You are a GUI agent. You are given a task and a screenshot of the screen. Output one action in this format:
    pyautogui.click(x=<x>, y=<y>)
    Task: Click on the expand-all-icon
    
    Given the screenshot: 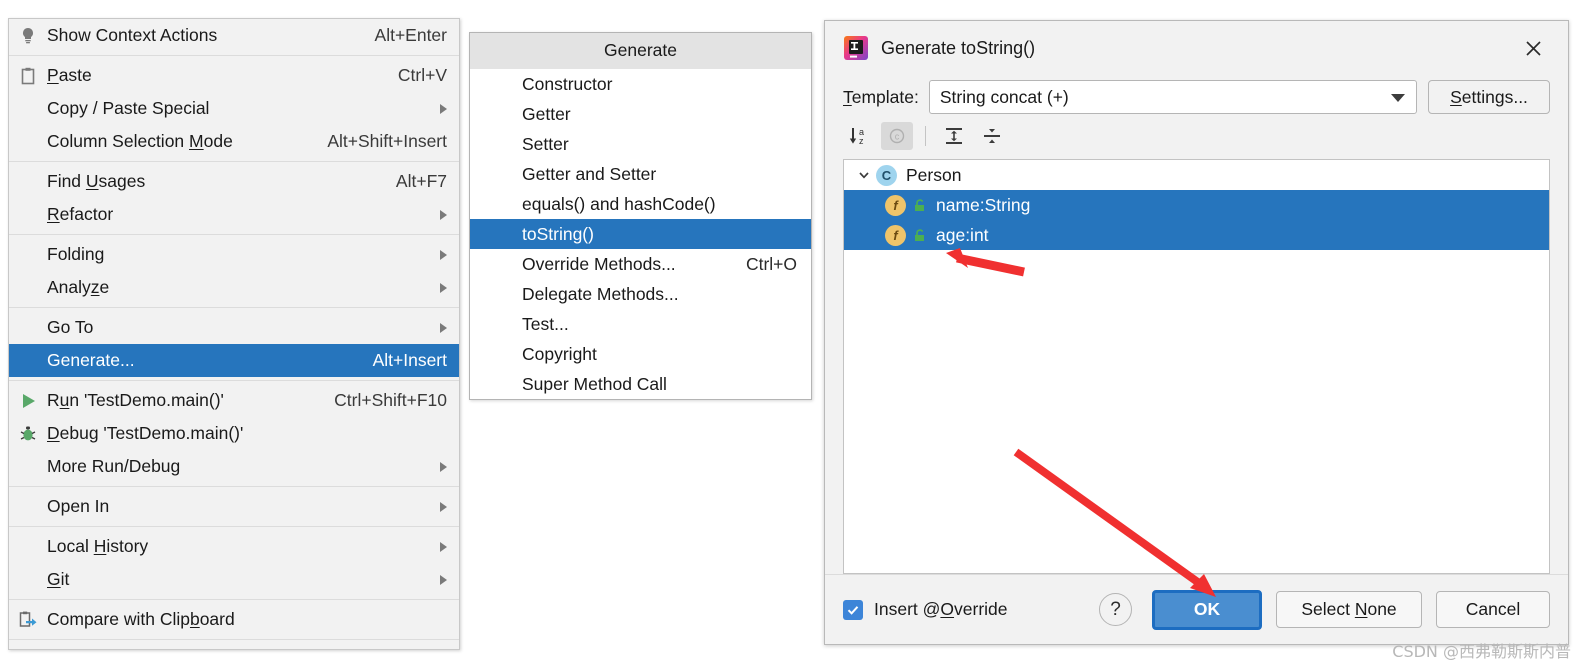 What is the action you would take?
    pyautogui.click(x=954, y=136)
    